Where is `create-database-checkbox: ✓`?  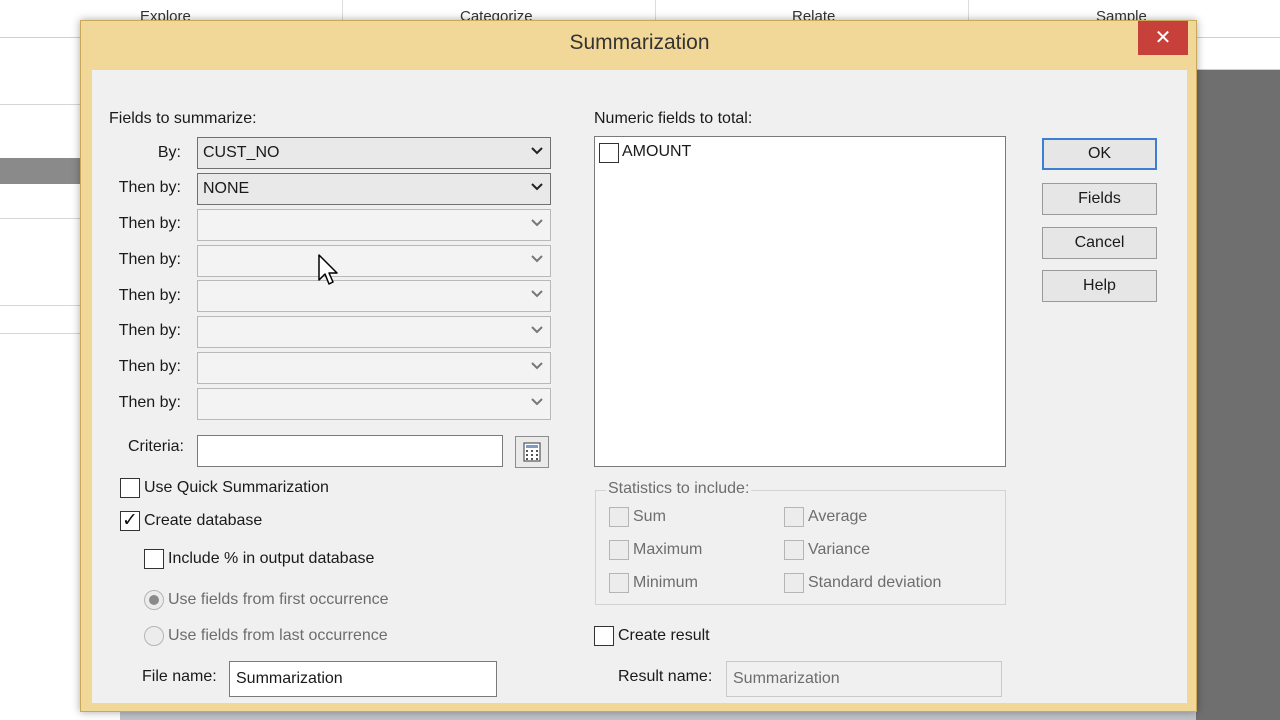 create-database-checkbox: ✓ is located at coordinates (130, 520).